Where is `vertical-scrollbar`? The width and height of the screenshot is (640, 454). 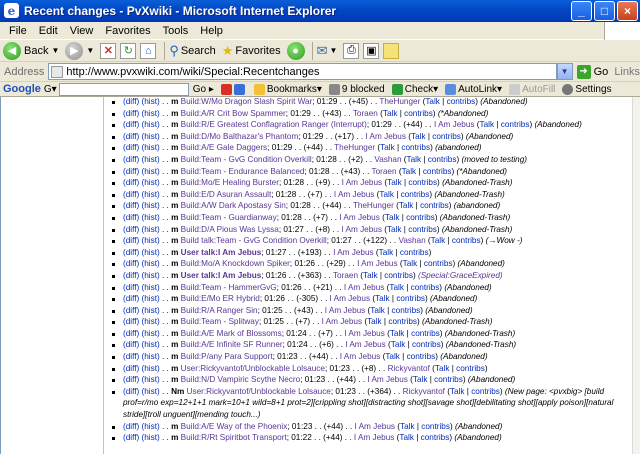
vertical-scrollbar is located at coordinates (636, 275).